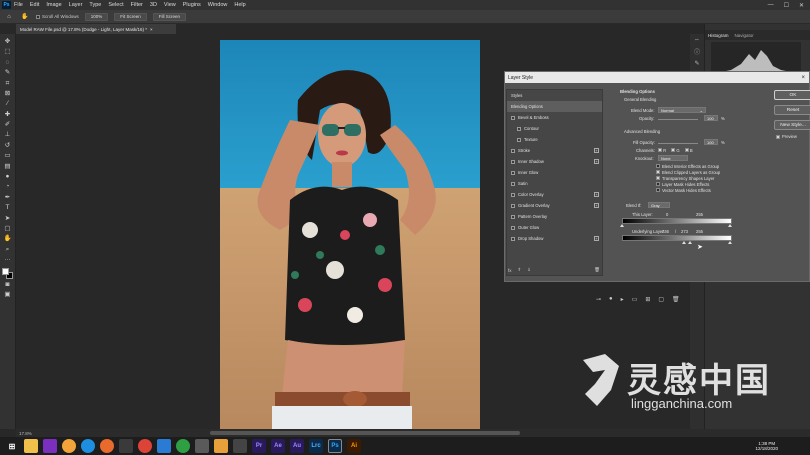 This screenshot has width=810, height=455. Describe the element at coordinates (730, 225) in the screenshot. I see `this-layer-white-slider` at that location.